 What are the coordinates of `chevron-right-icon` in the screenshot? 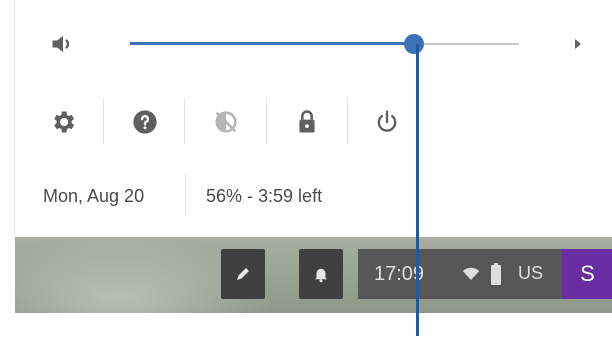 It's located at (578, 44).